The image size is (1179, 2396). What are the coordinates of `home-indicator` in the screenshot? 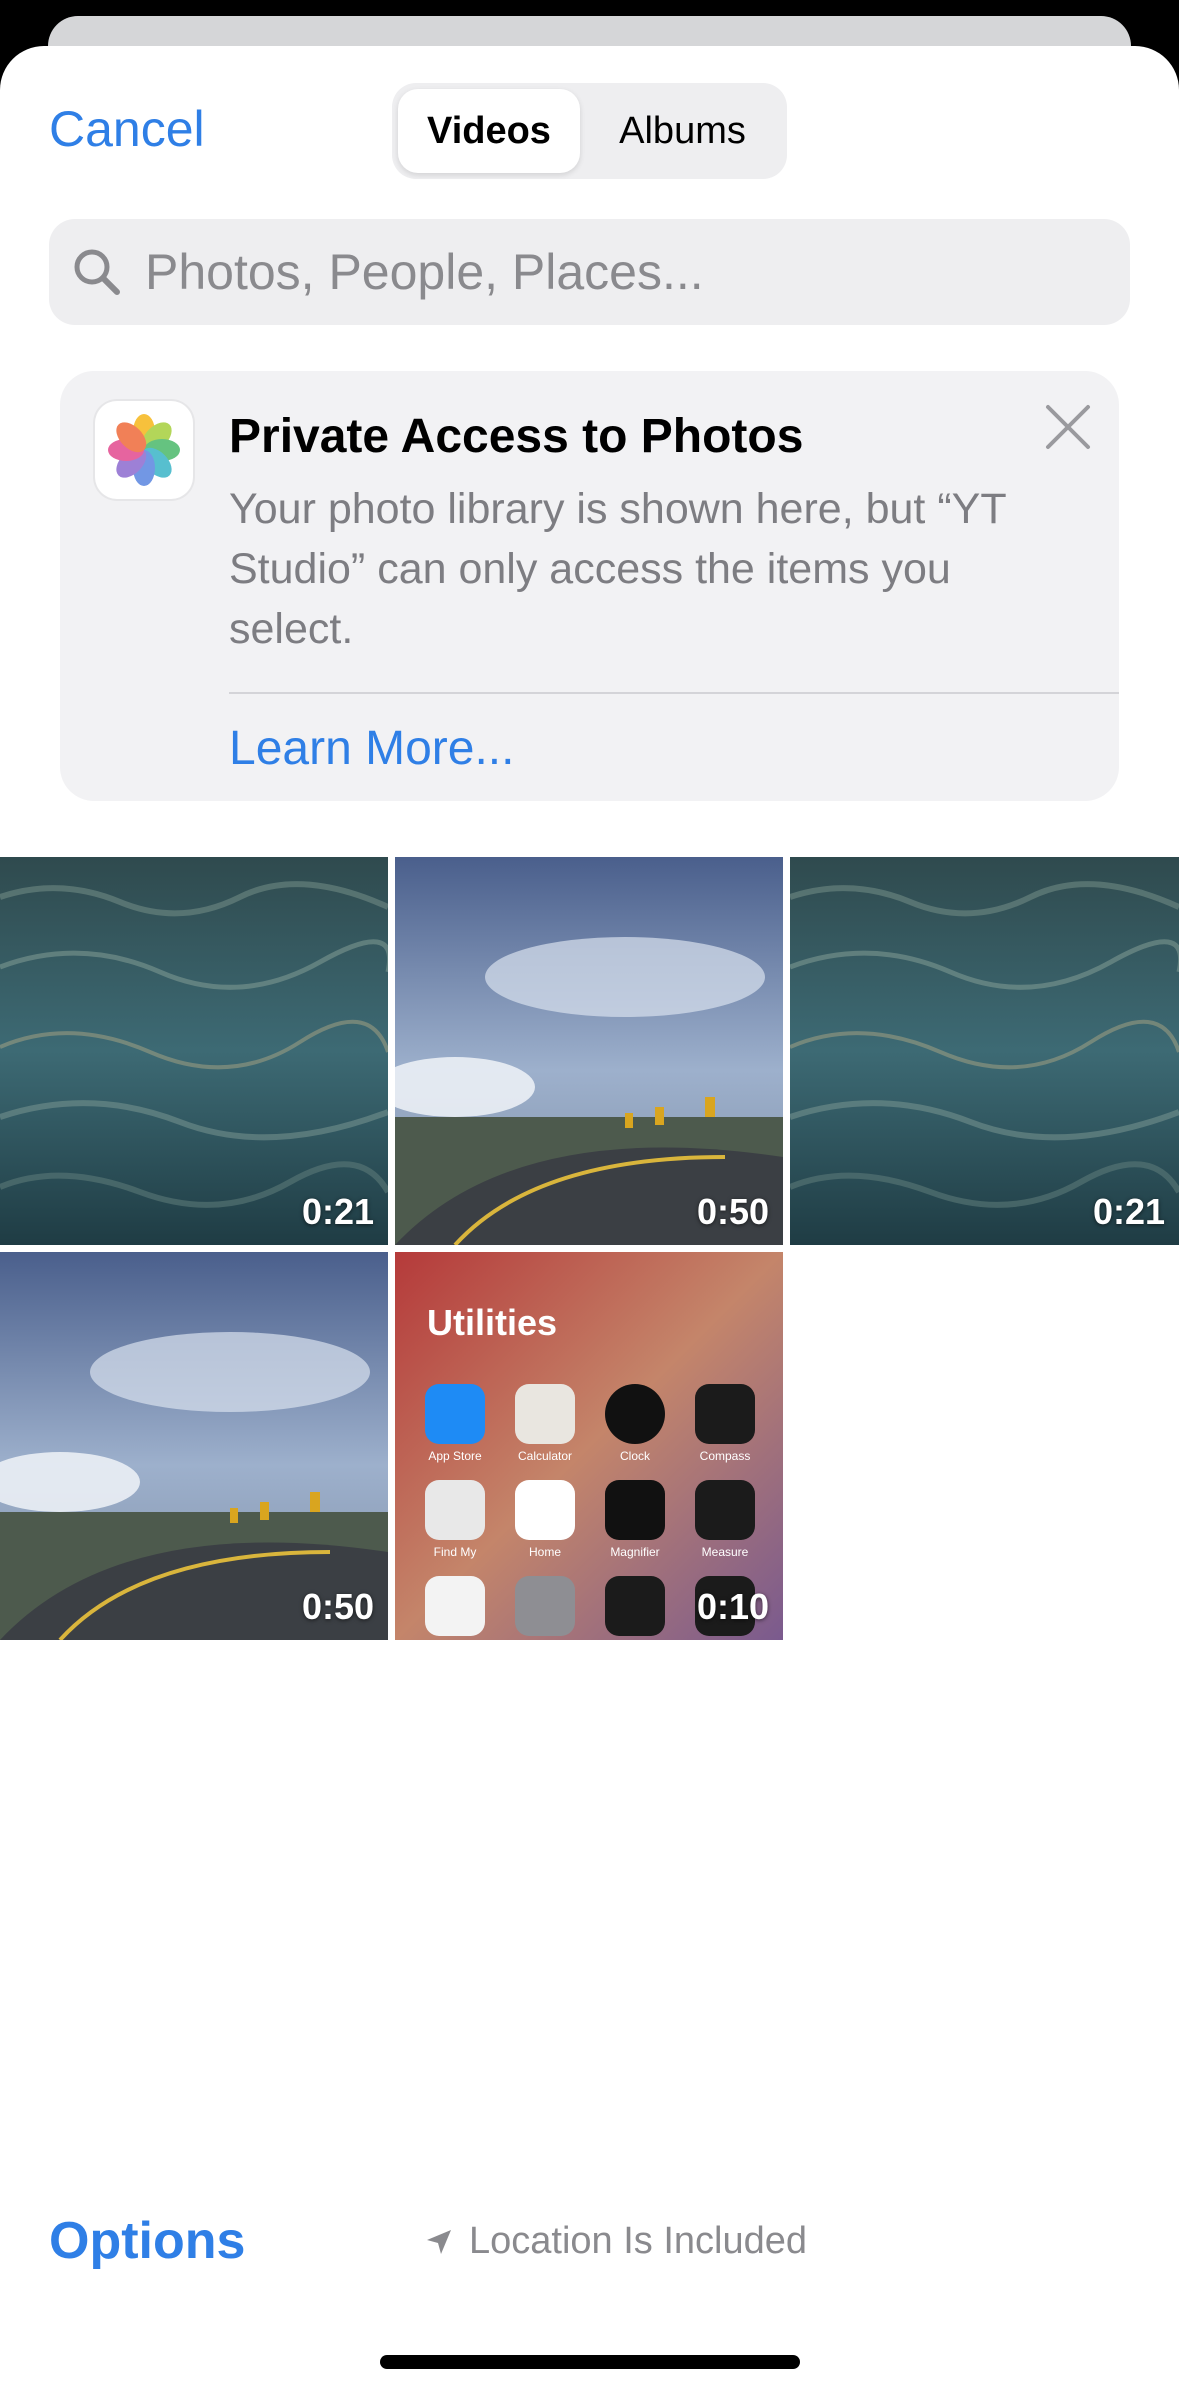 It's located at (590, 2362).